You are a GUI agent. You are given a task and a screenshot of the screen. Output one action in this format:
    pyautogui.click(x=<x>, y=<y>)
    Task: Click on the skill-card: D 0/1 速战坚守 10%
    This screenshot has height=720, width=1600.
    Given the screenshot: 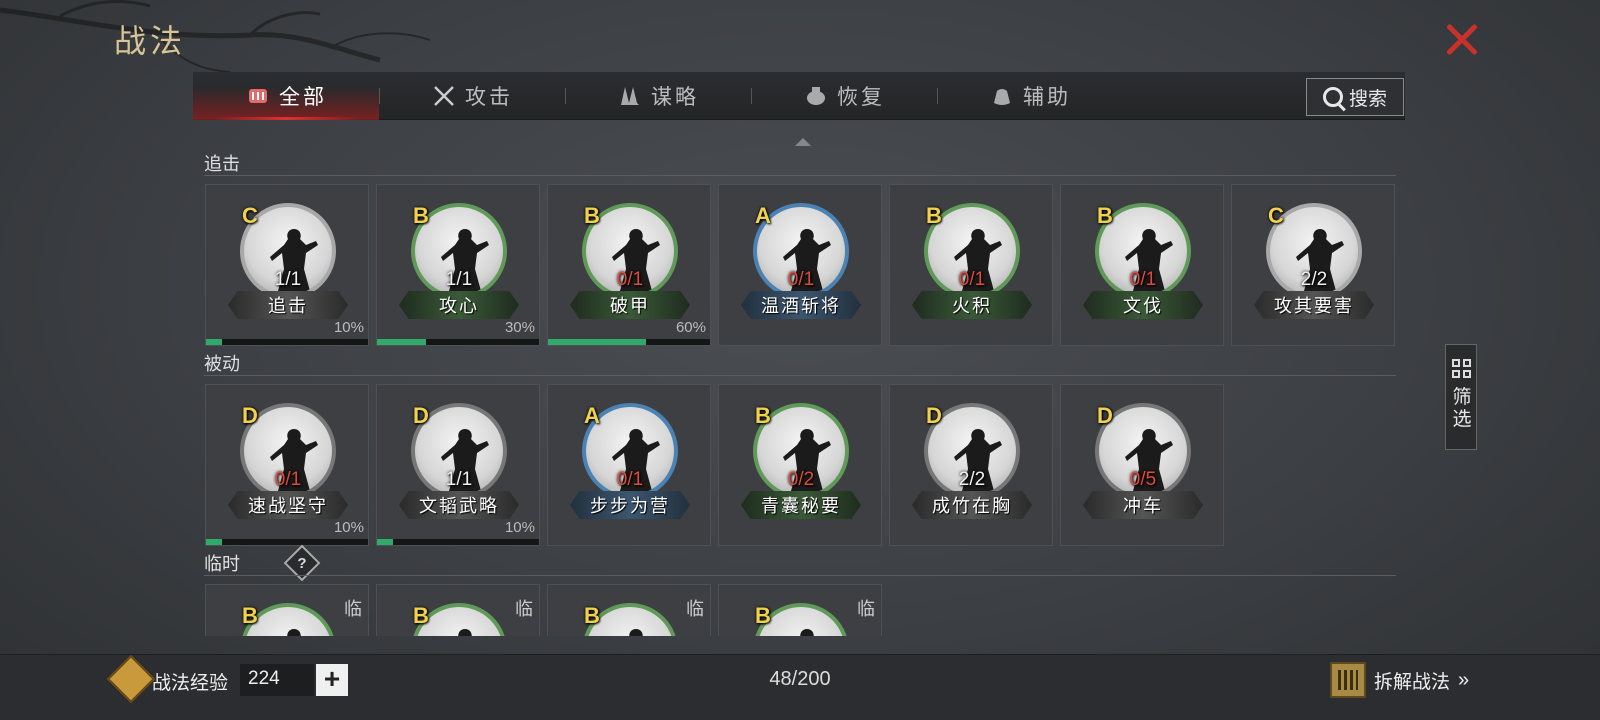 What is the action you would take?
    pyautogui.click(x=287, y=465)
    